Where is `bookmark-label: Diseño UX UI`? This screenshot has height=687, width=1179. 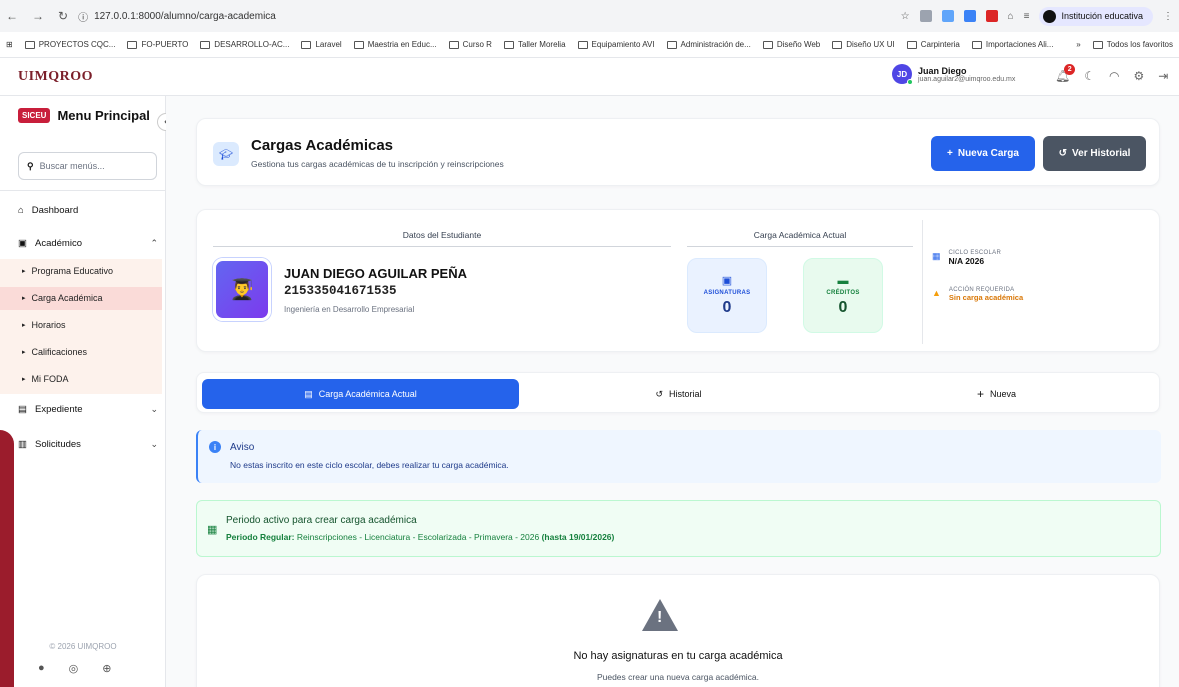 bookmark-label: Diseño UX UI is located at coordinates (870, 44).